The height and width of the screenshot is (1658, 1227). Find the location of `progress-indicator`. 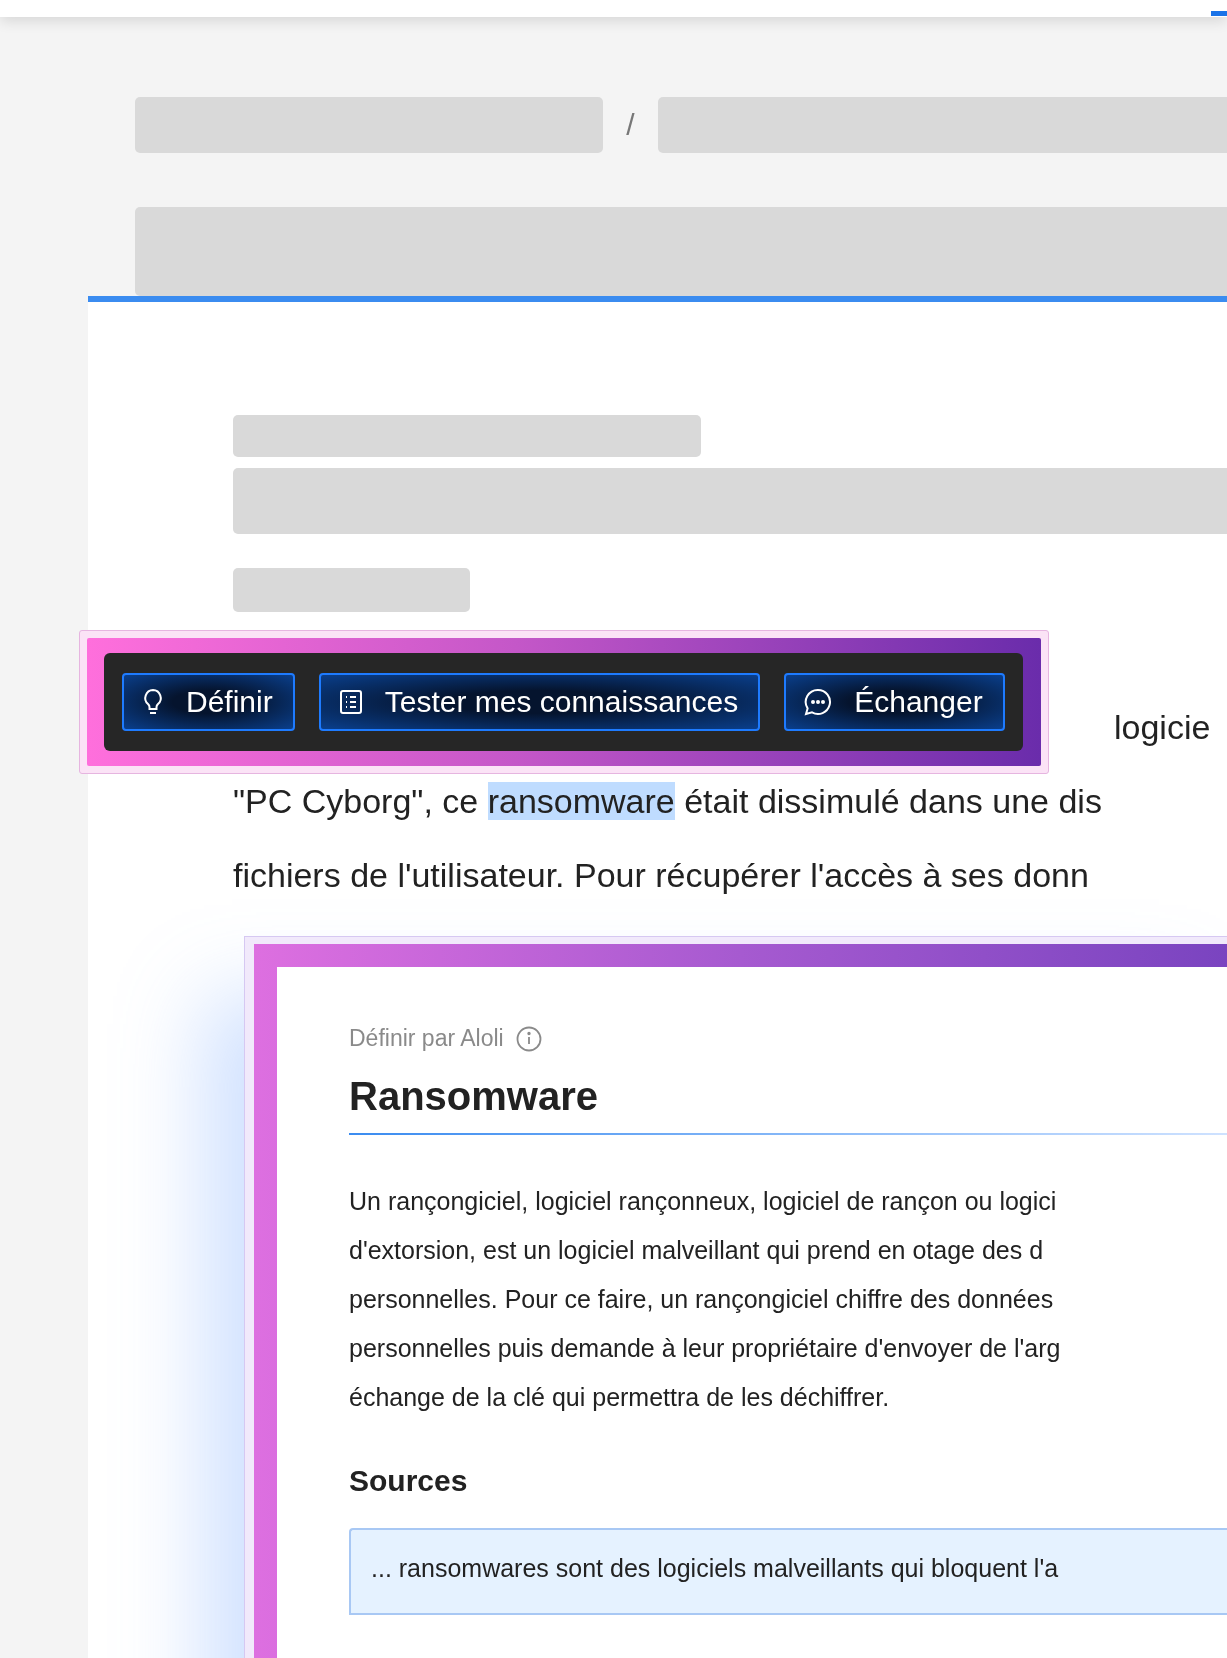

progress-indicator is located at coordinates (1219, 13).